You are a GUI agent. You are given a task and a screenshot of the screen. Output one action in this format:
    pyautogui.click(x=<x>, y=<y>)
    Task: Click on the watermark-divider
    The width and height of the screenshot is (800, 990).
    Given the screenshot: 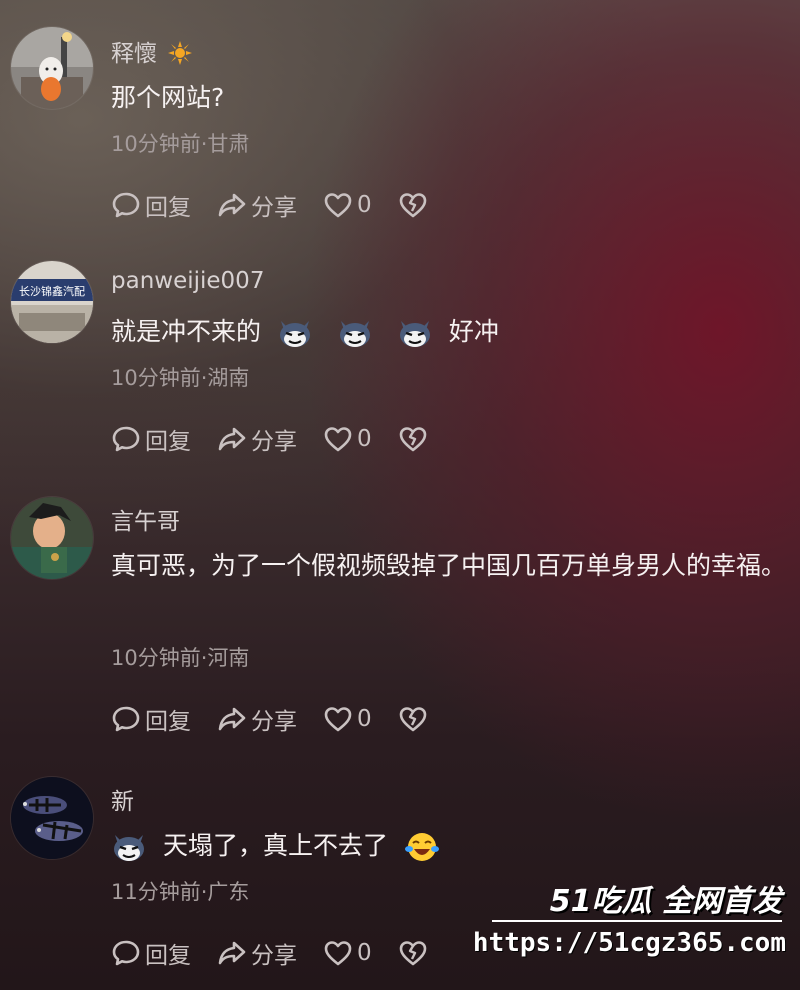 What is the action you would take?
    pyautogui.click(x=637, y=921)
    